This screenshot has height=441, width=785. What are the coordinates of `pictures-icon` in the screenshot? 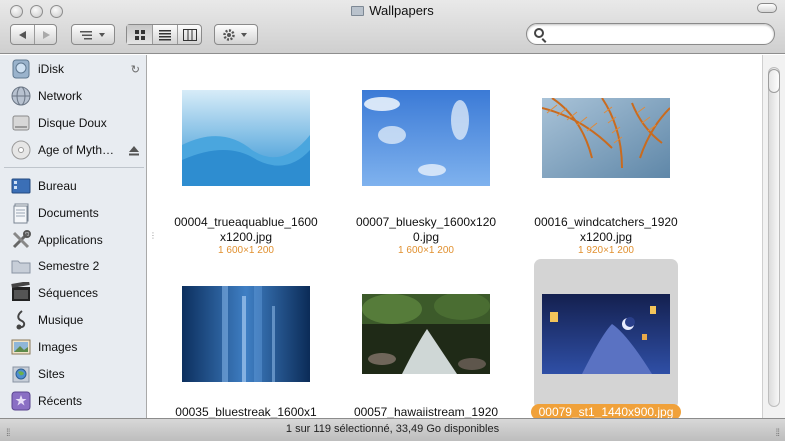 It's located at (21, 347).